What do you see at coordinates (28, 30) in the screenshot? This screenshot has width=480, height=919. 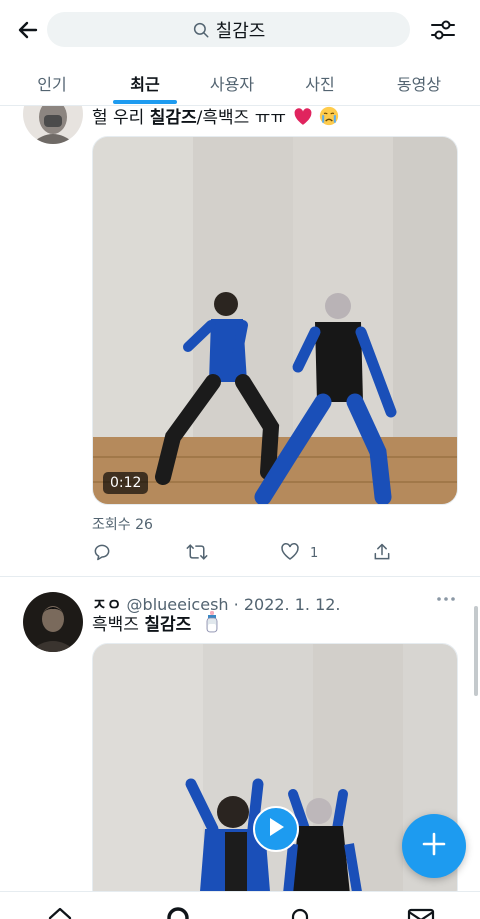 I see `back-arrow-icon` at bounding box center [28, 30].